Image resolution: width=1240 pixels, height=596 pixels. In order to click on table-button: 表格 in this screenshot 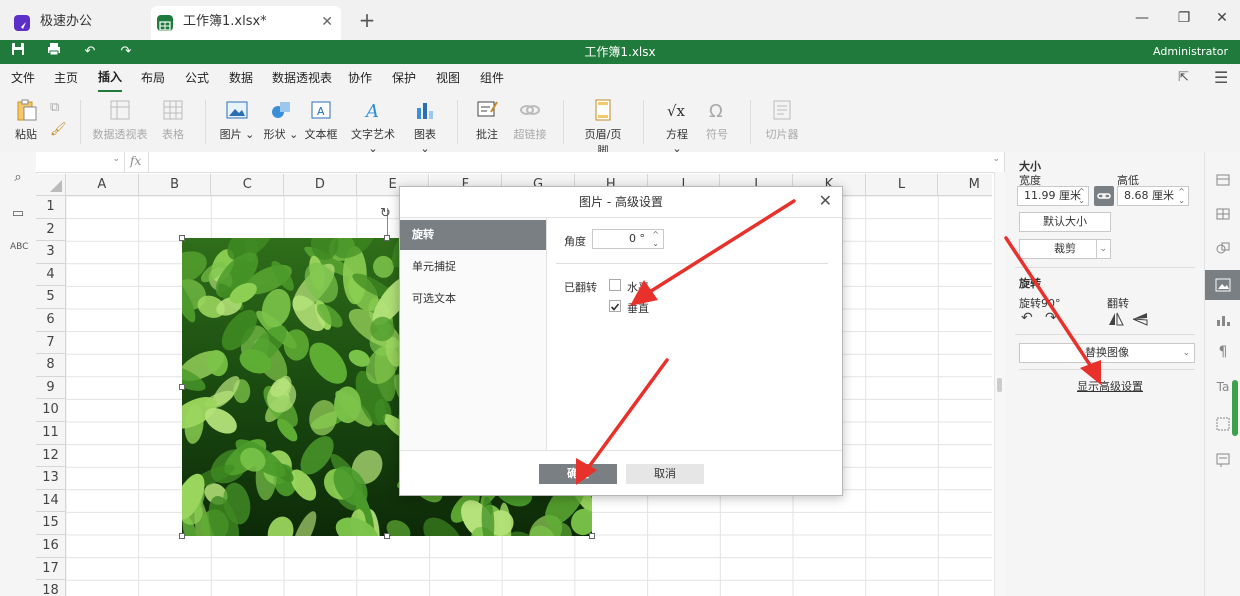, I will do `click(173, 120)`.